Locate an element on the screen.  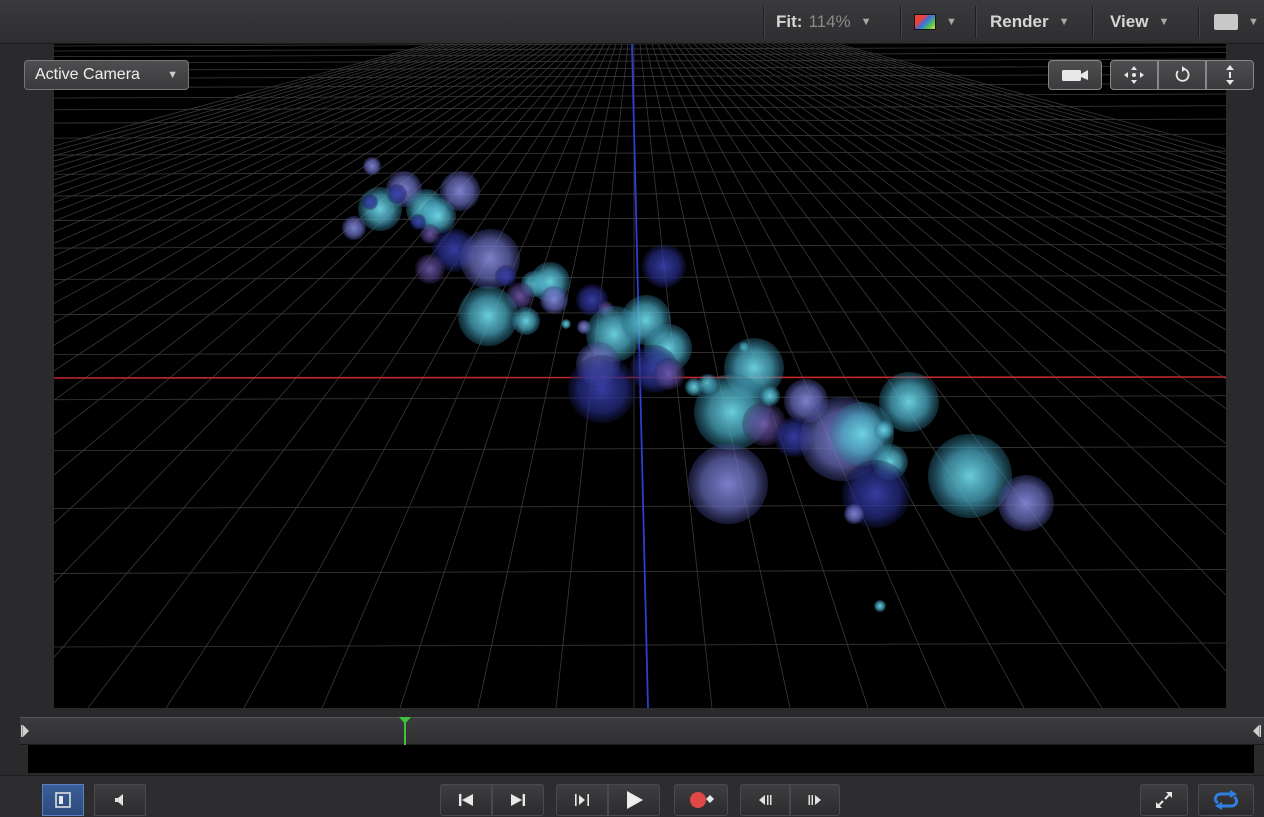
camera-select: Active Camera ▼ is located at coordinates (106, 75).